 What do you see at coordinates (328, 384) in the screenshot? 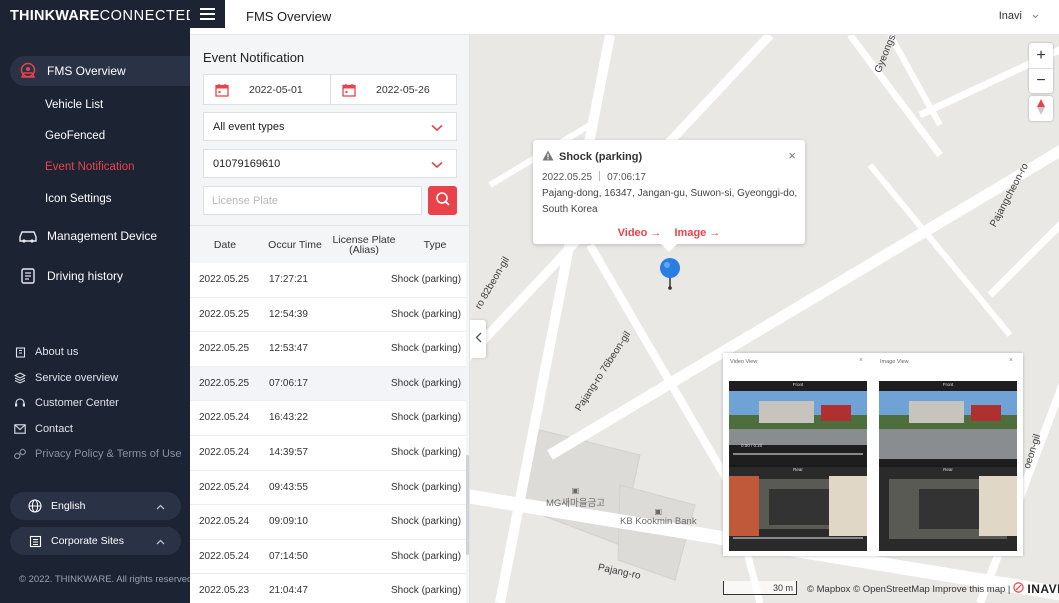
I see `table-row: 2022.05.25 07:06:17 Shock (parking)` at bounding box center [328, 384].